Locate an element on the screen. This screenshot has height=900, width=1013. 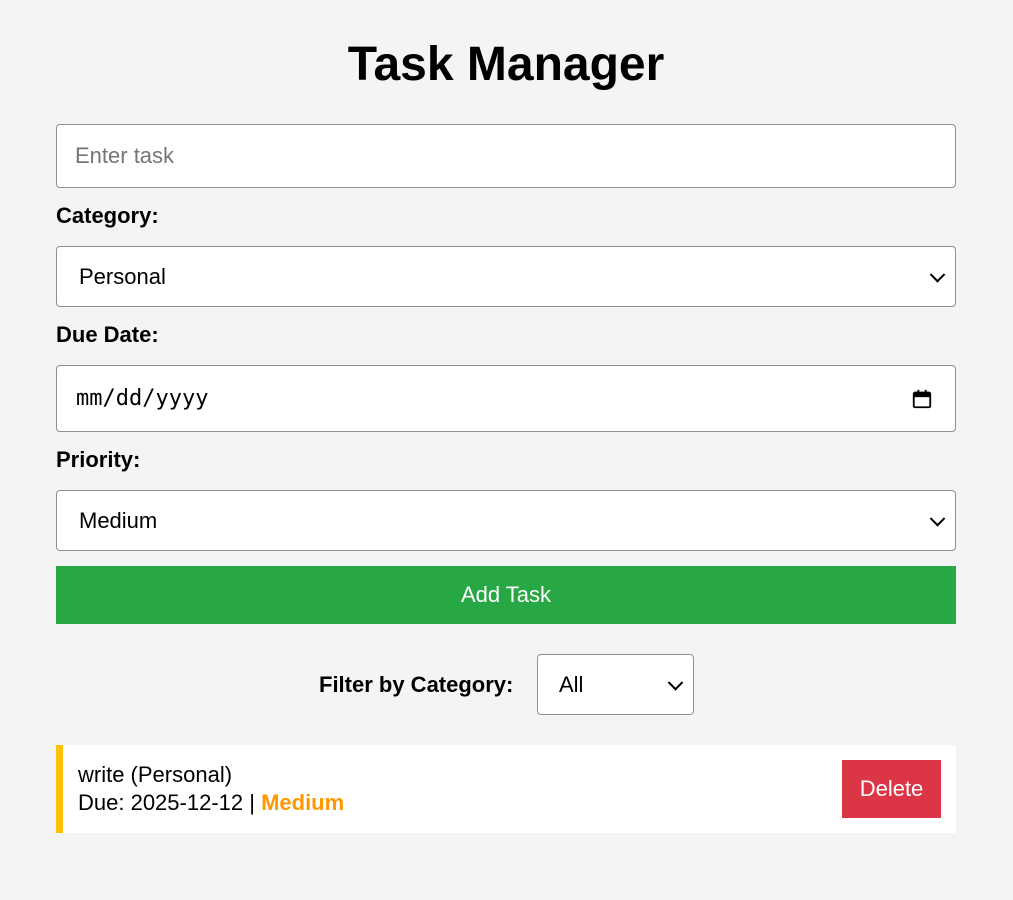
due-date-placeholder: mm/dd/yyyy is located at coordinates (142, 398).